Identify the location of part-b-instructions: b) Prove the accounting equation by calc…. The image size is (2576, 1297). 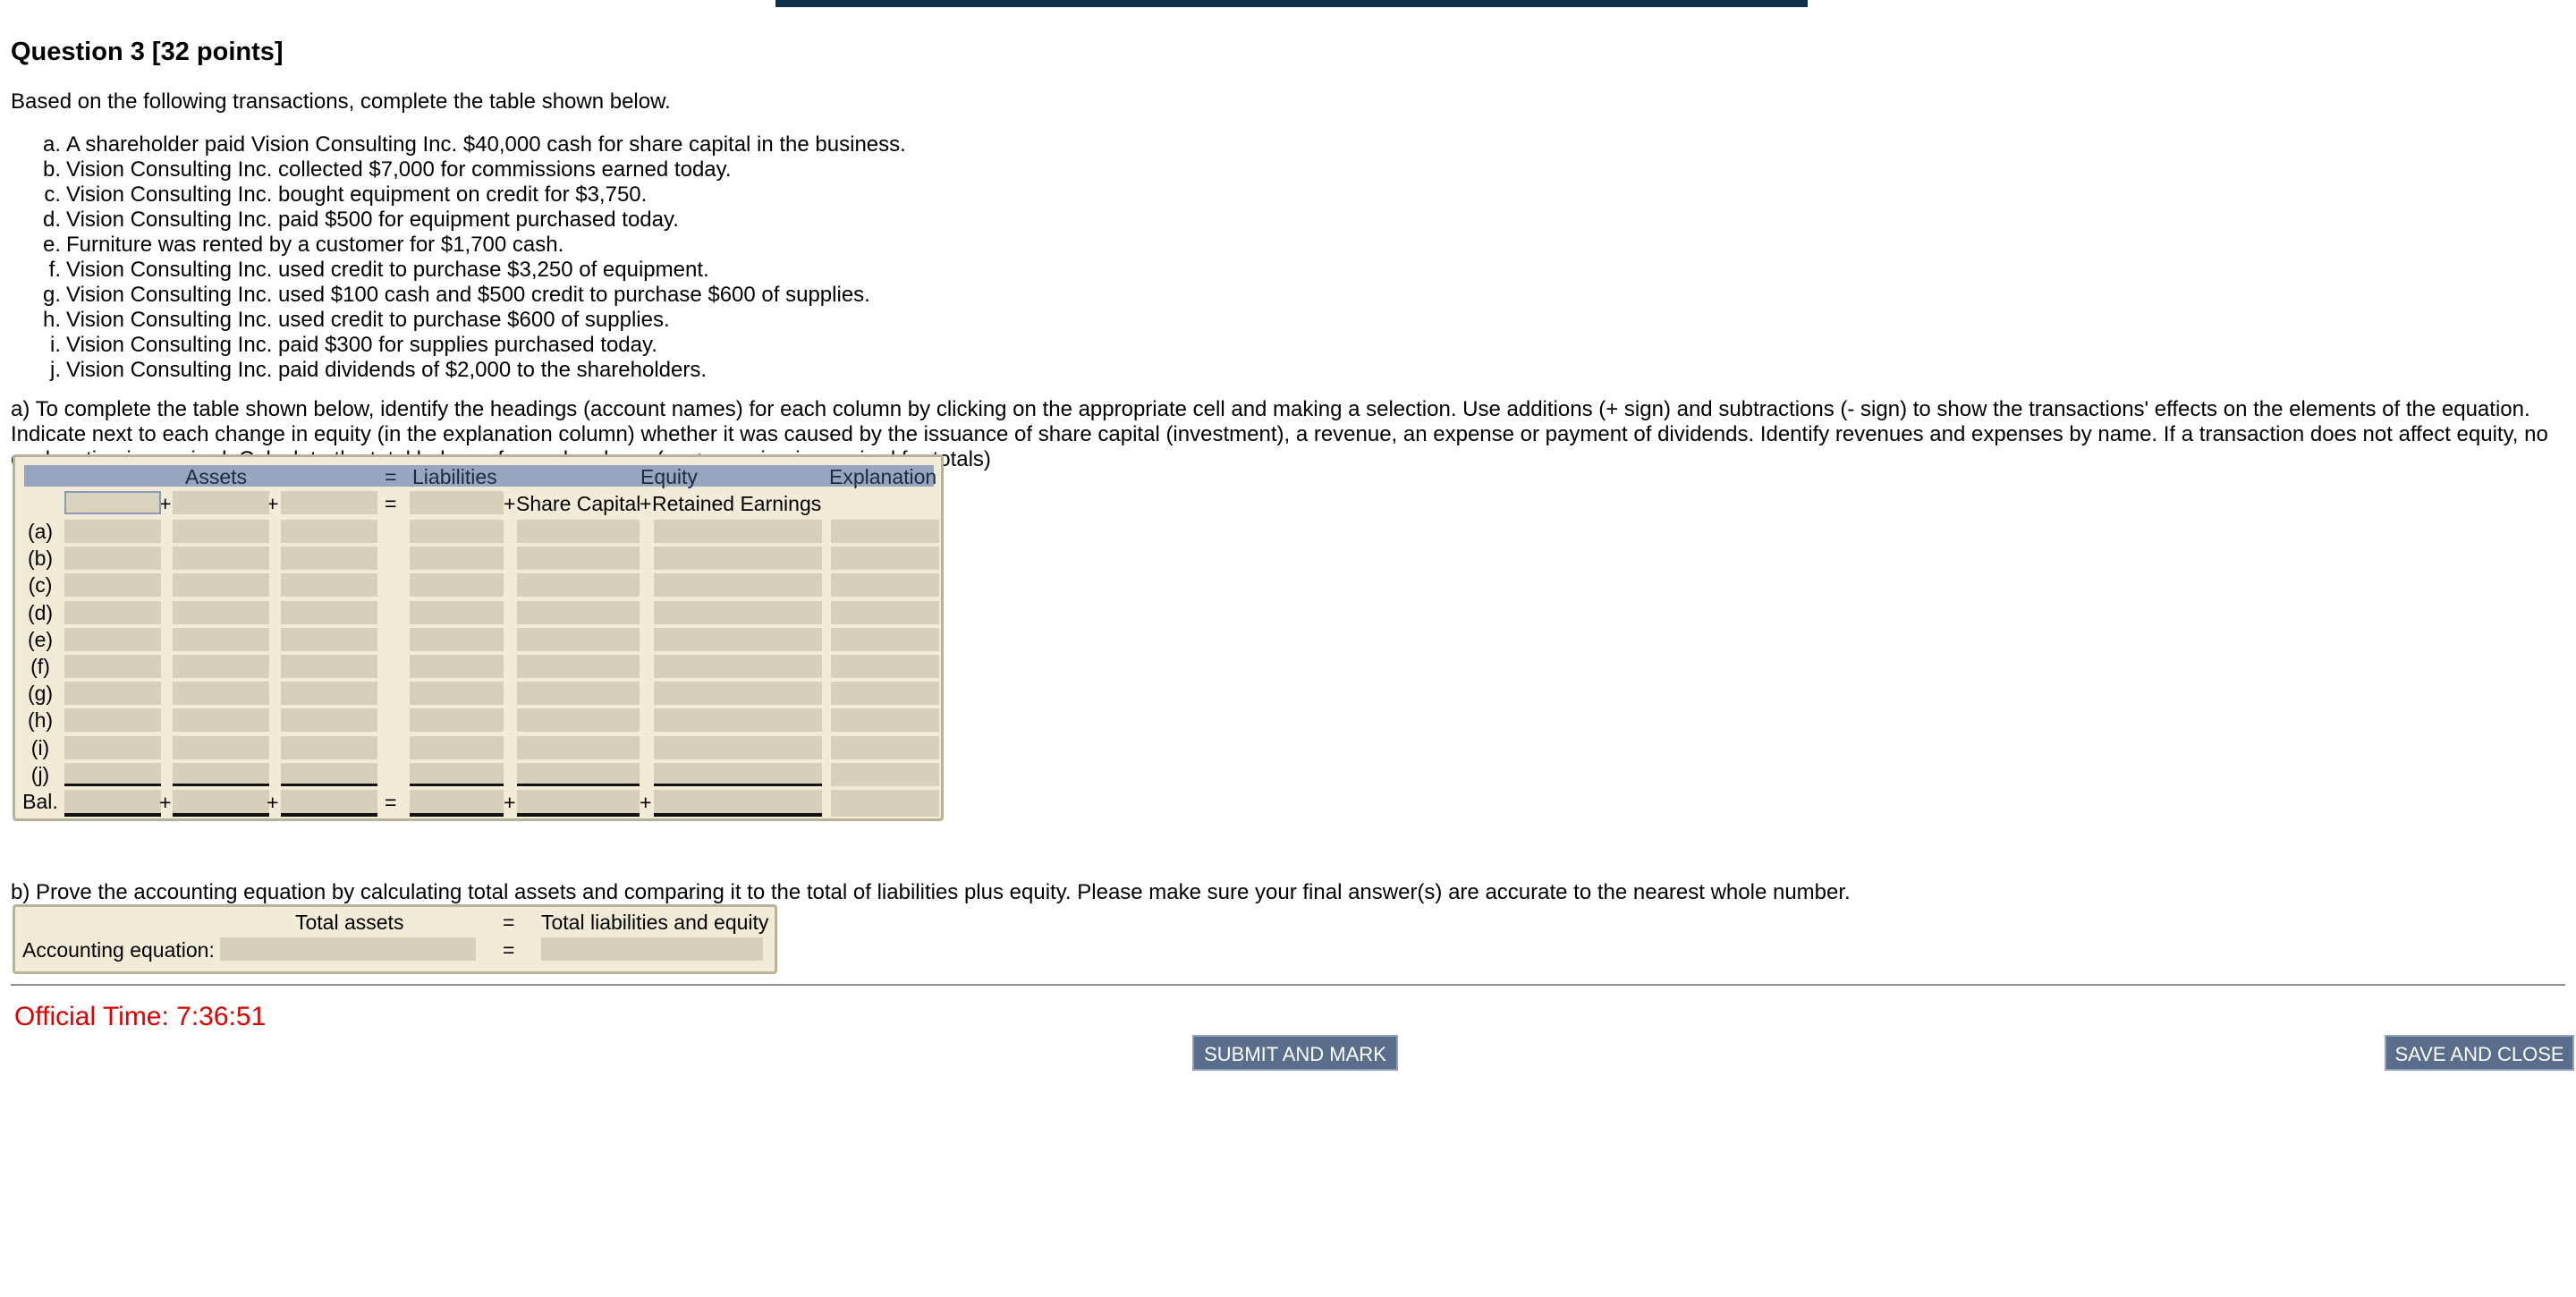
(931, 892).